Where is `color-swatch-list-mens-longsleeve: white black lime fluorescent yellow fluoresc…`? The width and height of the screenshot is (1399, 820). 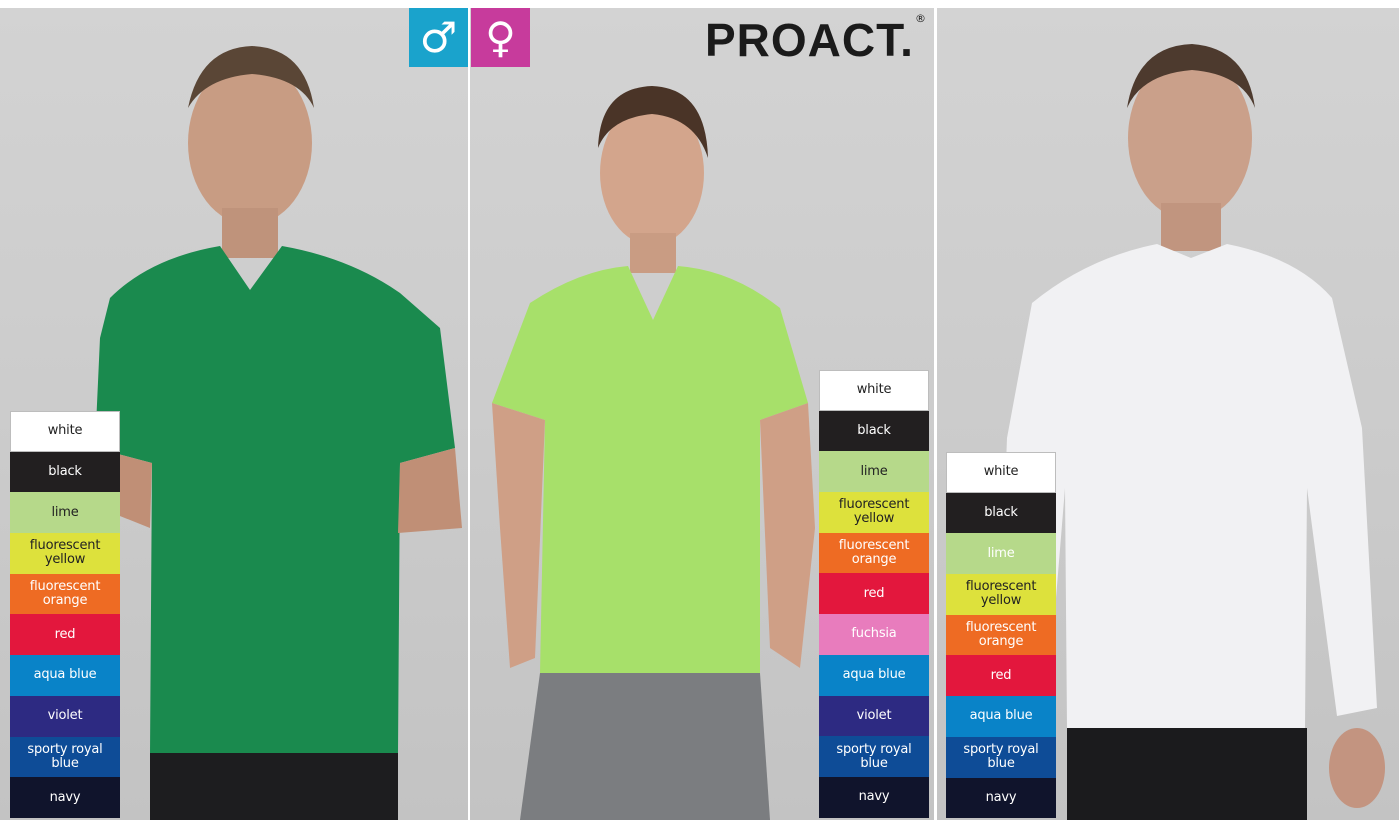 color-swatch-list-mens-longsleeve: white black lime fluorescent yellow fluoresc… is located at coordinates (1001, 635).